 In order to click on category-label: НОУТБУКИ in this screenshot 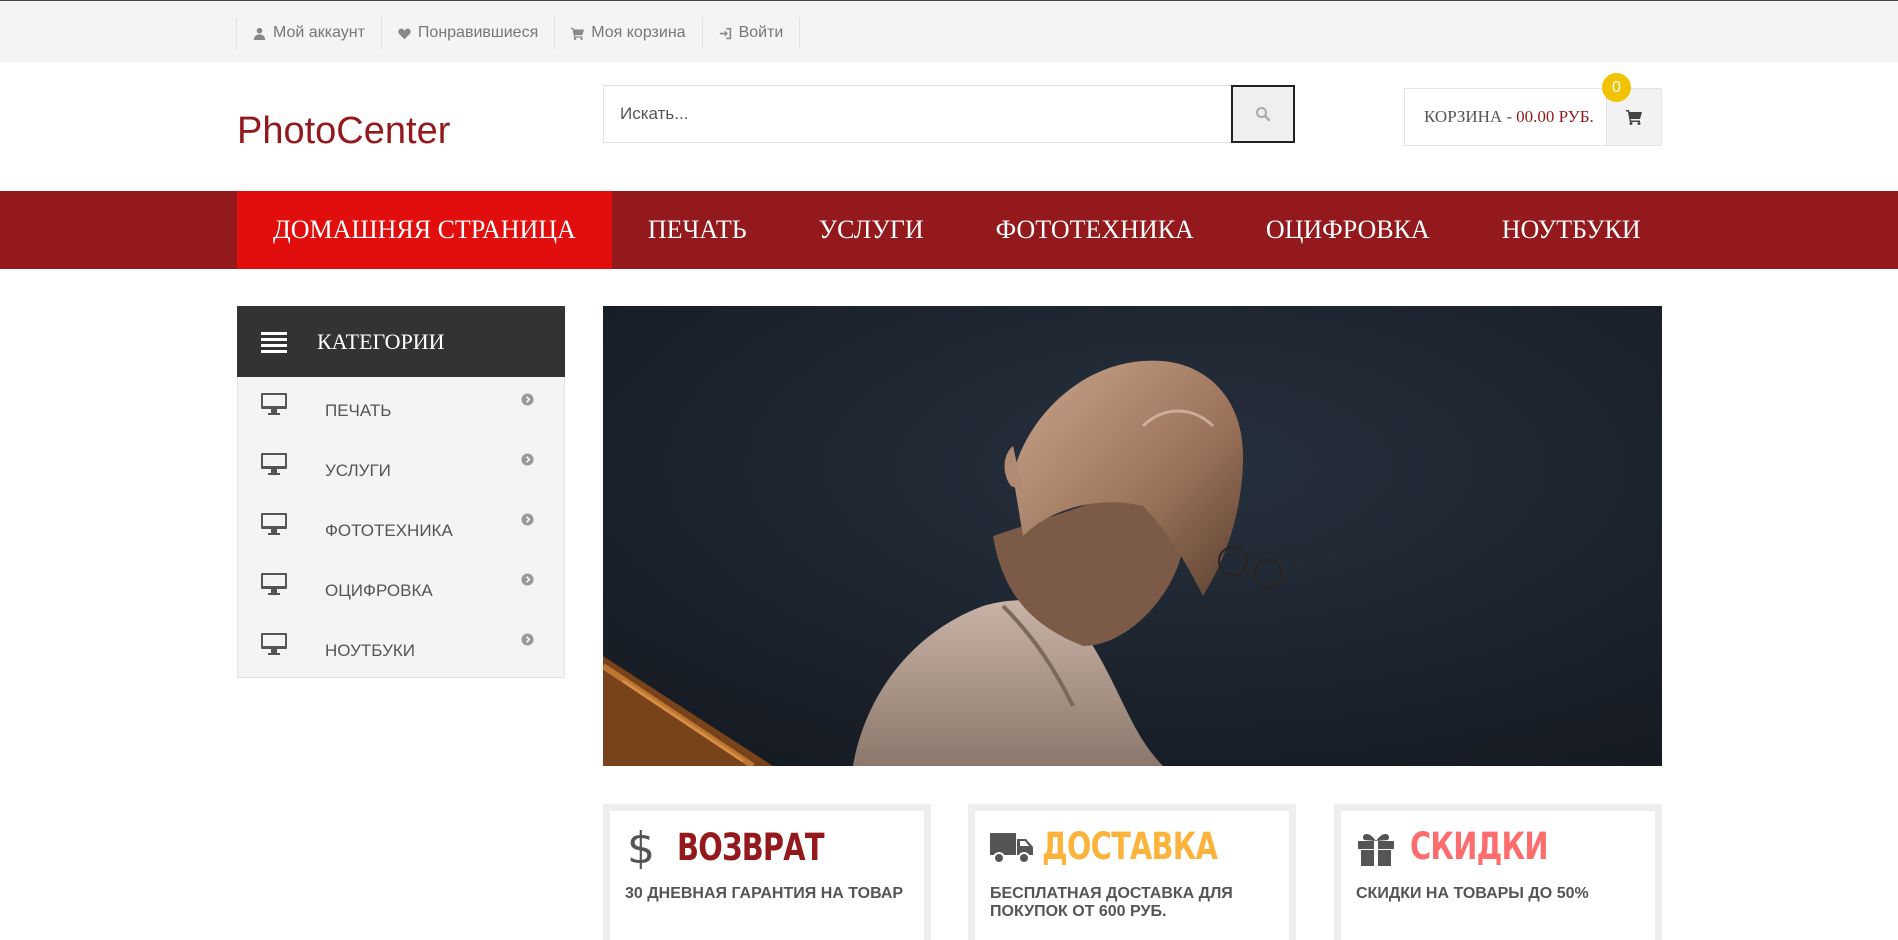, I will do `click(370, 650)`.